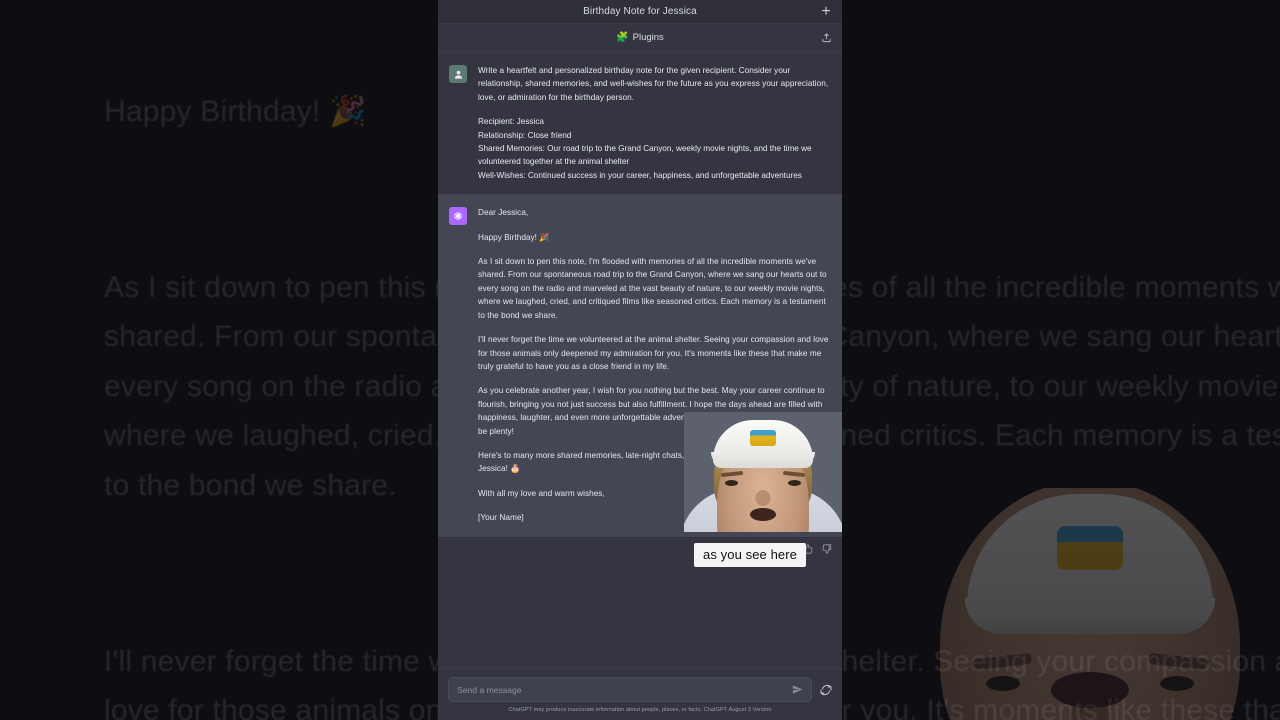 The image size is (1280, 720). I want to click on thumbs-down-icon, so click(827, 548).